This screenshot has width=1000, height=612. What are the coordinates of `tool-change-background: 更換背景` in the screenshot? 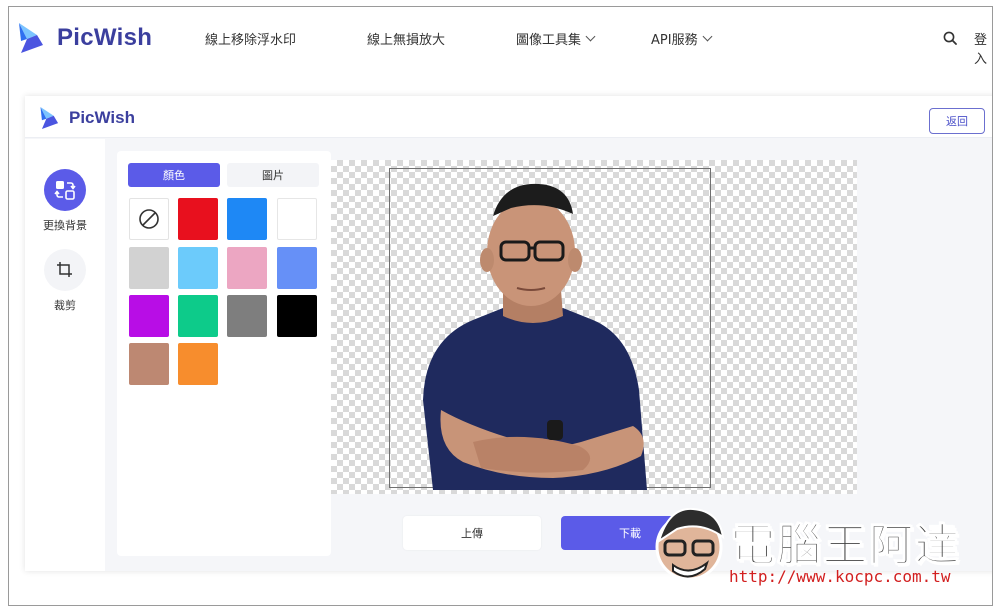 It's located at (65, 201).